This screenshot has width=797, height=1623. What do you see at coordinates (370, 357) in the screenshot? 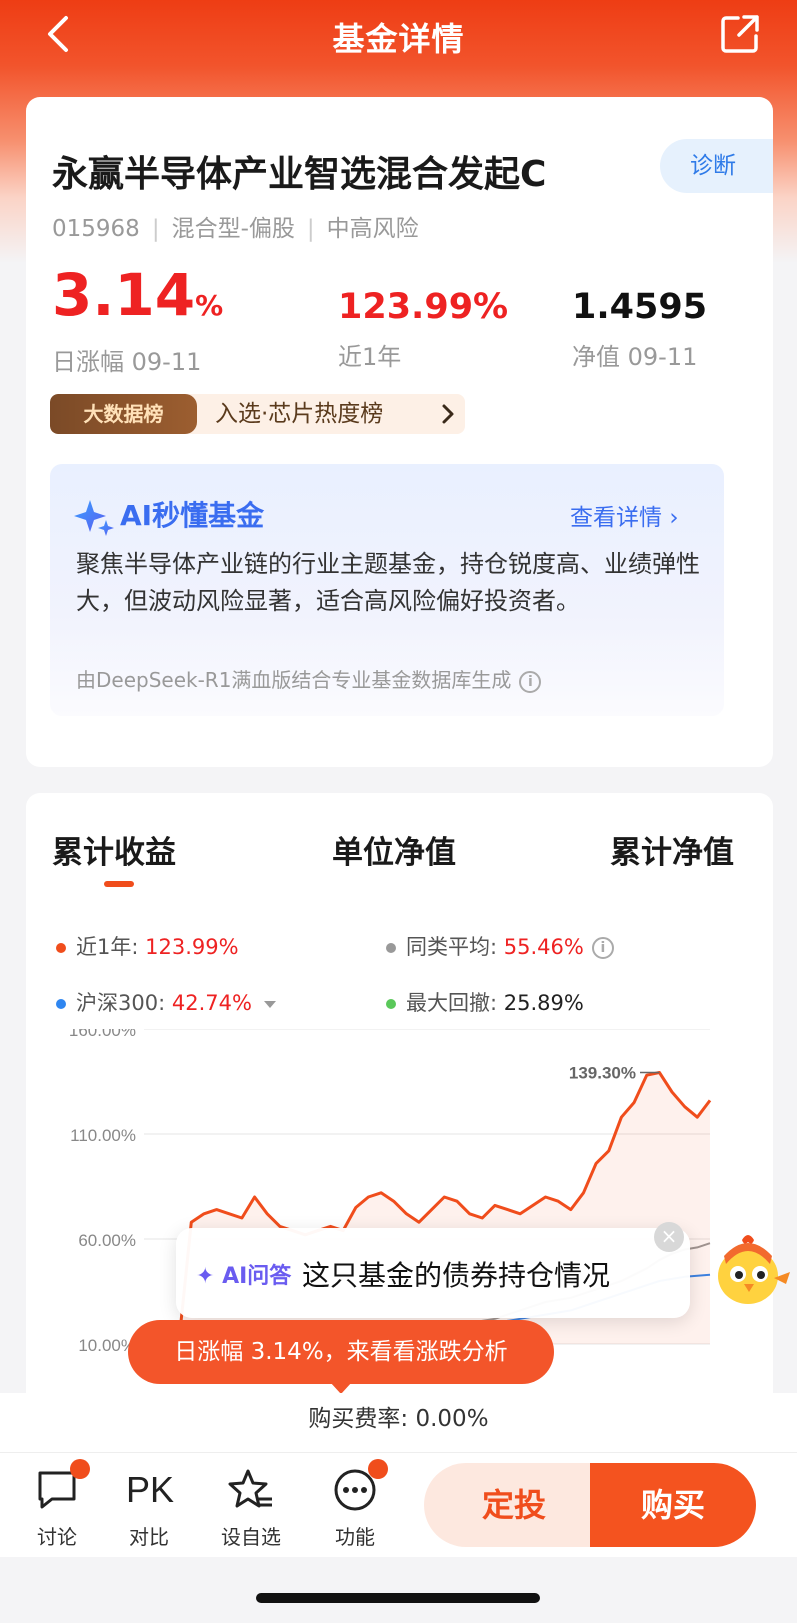
I see `year-return-label: 近1年` at bounding box center [370, 357].